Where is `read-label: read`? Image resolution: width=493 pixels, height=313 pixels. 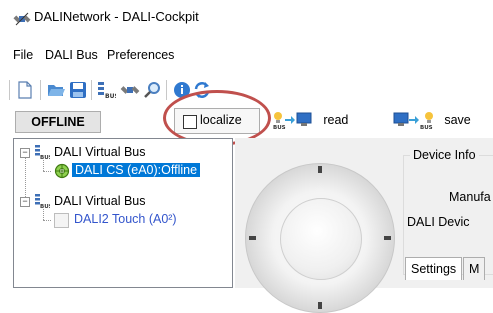
read-label: read is located at coordinates (336, 120).